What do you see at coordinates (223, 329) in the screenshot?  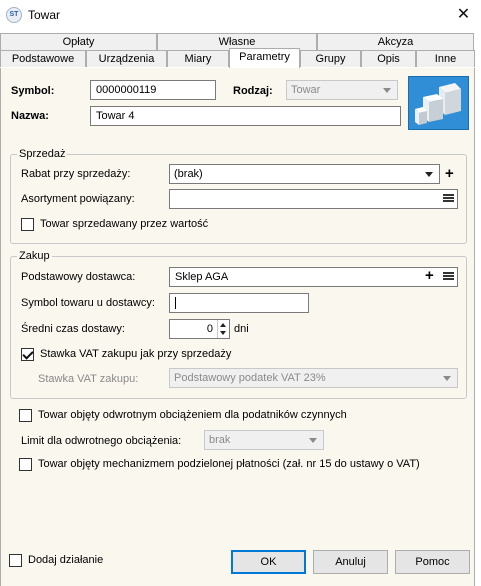 I see `spinner-icon` at bounding box center [223, 329].